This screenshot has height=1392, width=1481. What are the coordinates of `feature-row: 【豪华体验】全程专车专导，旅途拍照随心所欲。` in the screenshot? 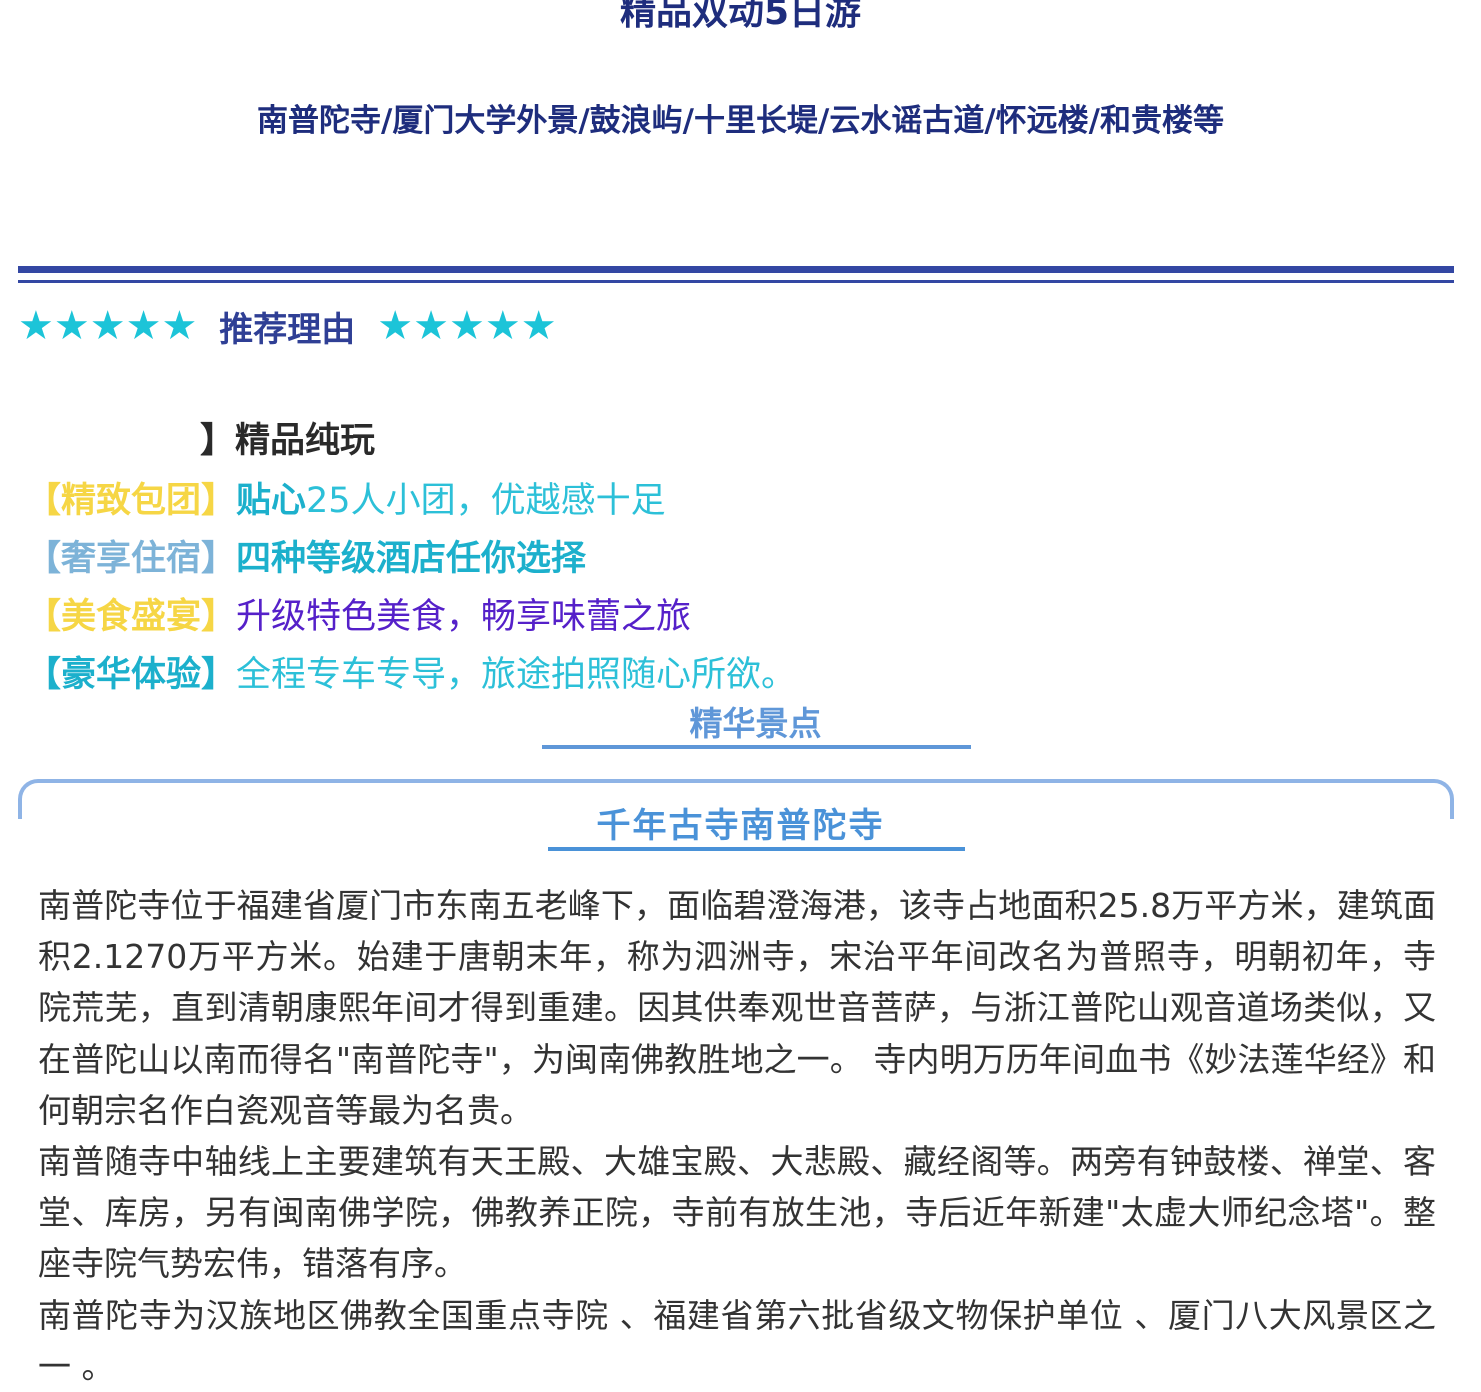 It's located at (411, 675).